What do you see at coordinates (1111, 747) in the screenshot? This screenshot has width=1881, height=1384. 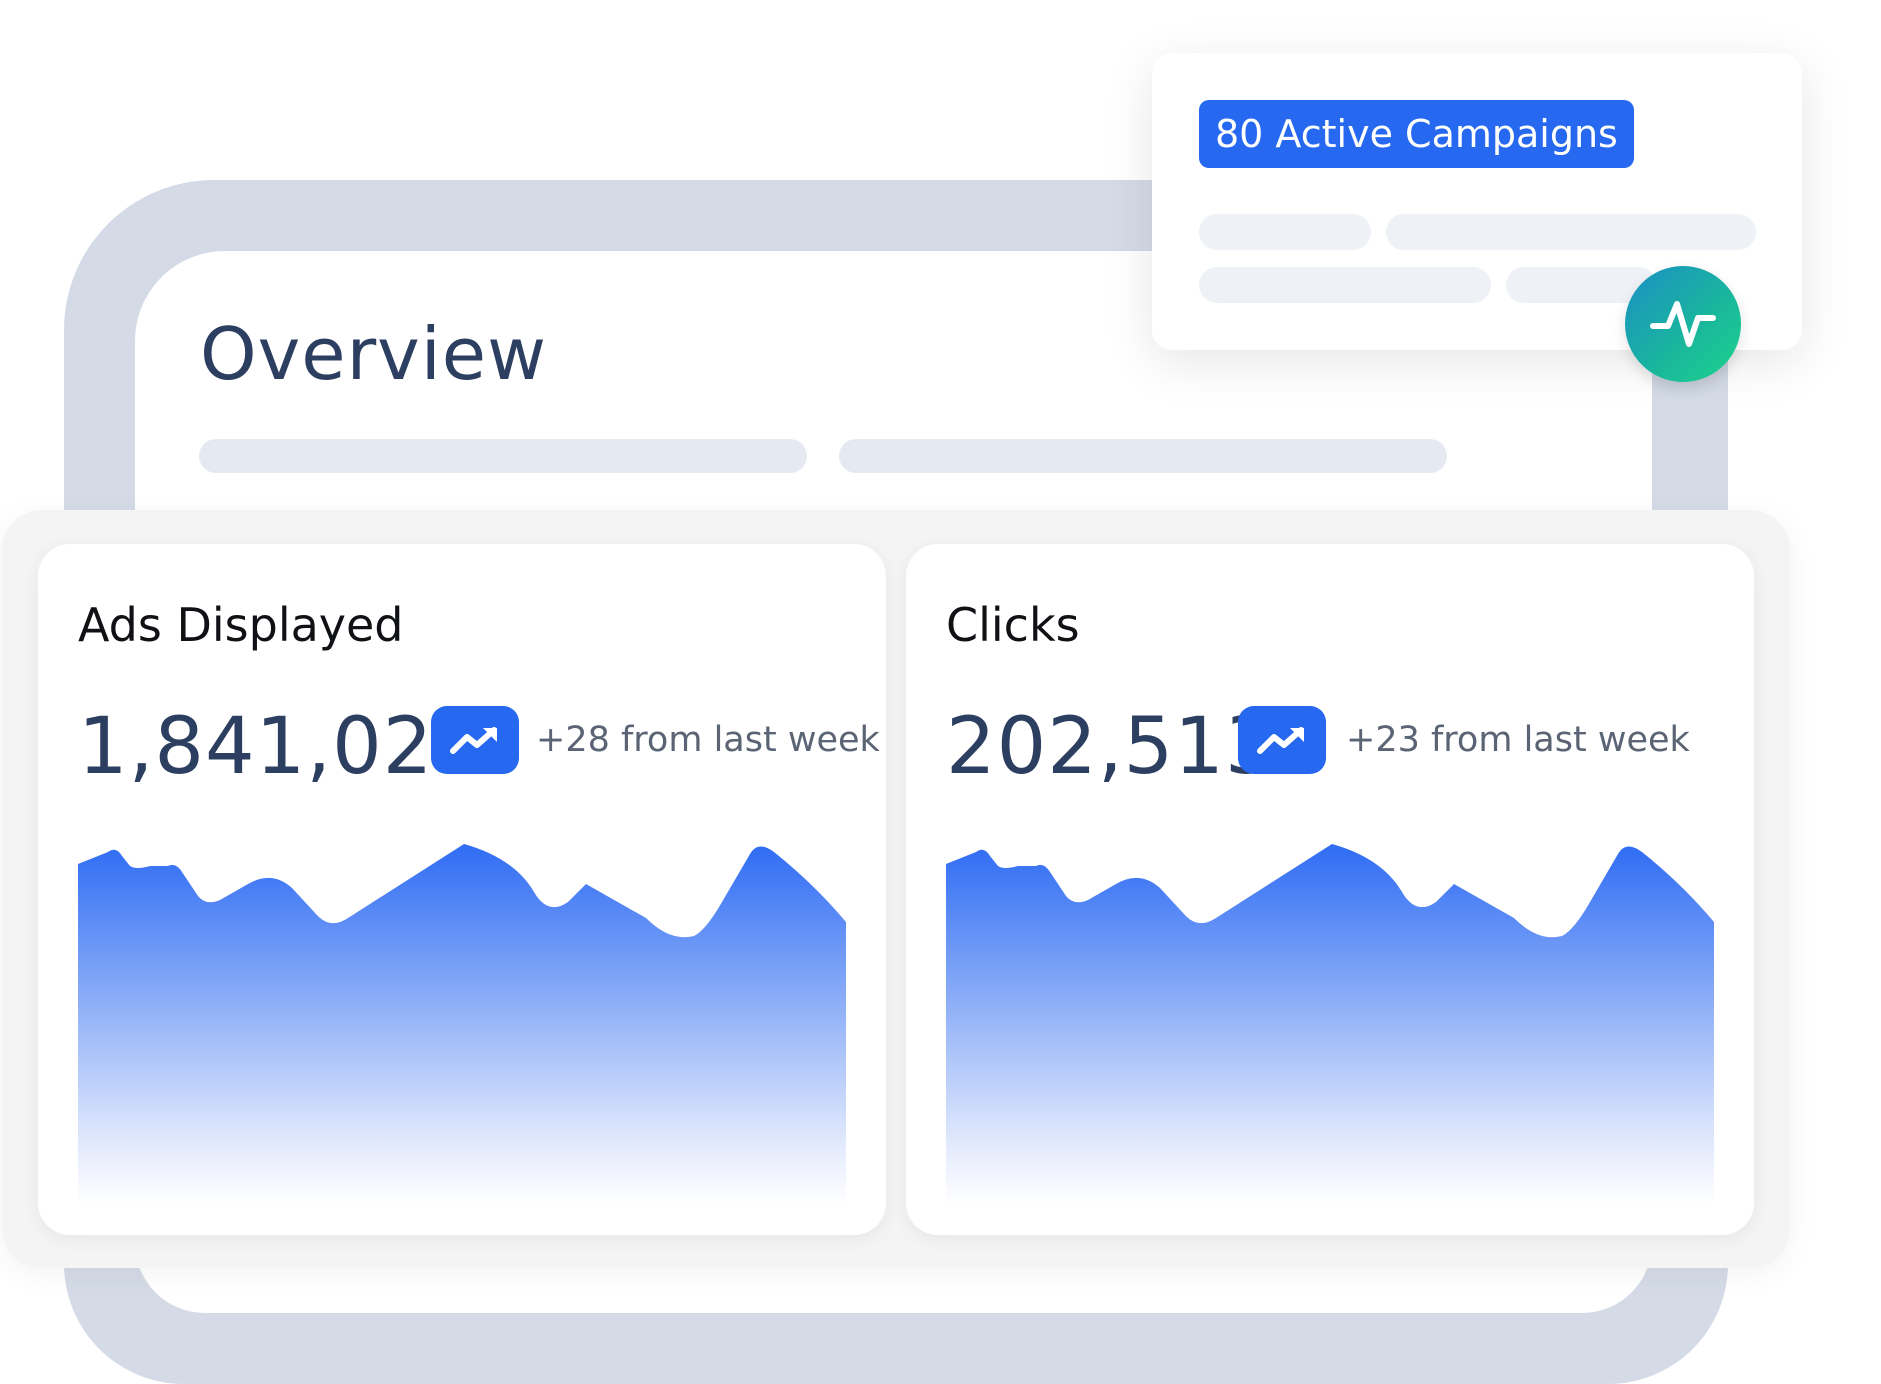 I see `card-value: 202,513` at bounding box center [1111, 747].